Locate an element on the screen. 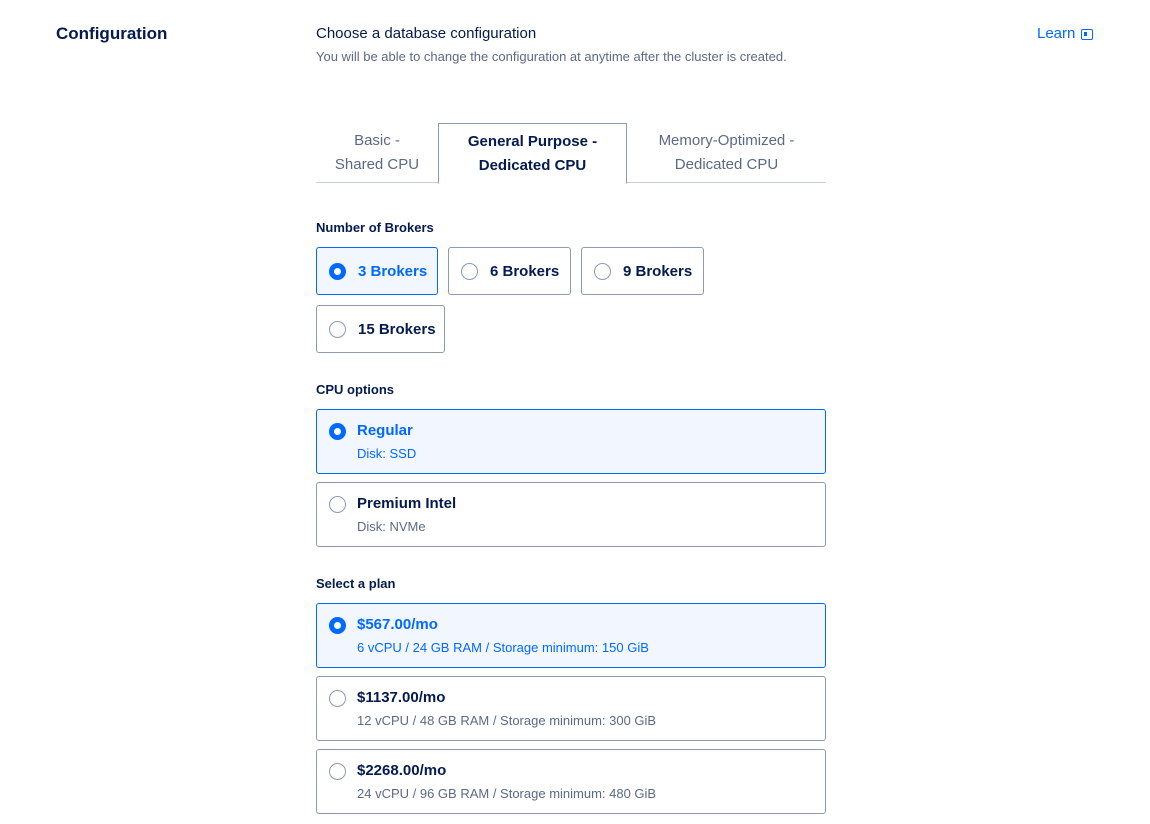  cpu-option-regular: Regular Disk: SSD is located at coordinates (571, 441).